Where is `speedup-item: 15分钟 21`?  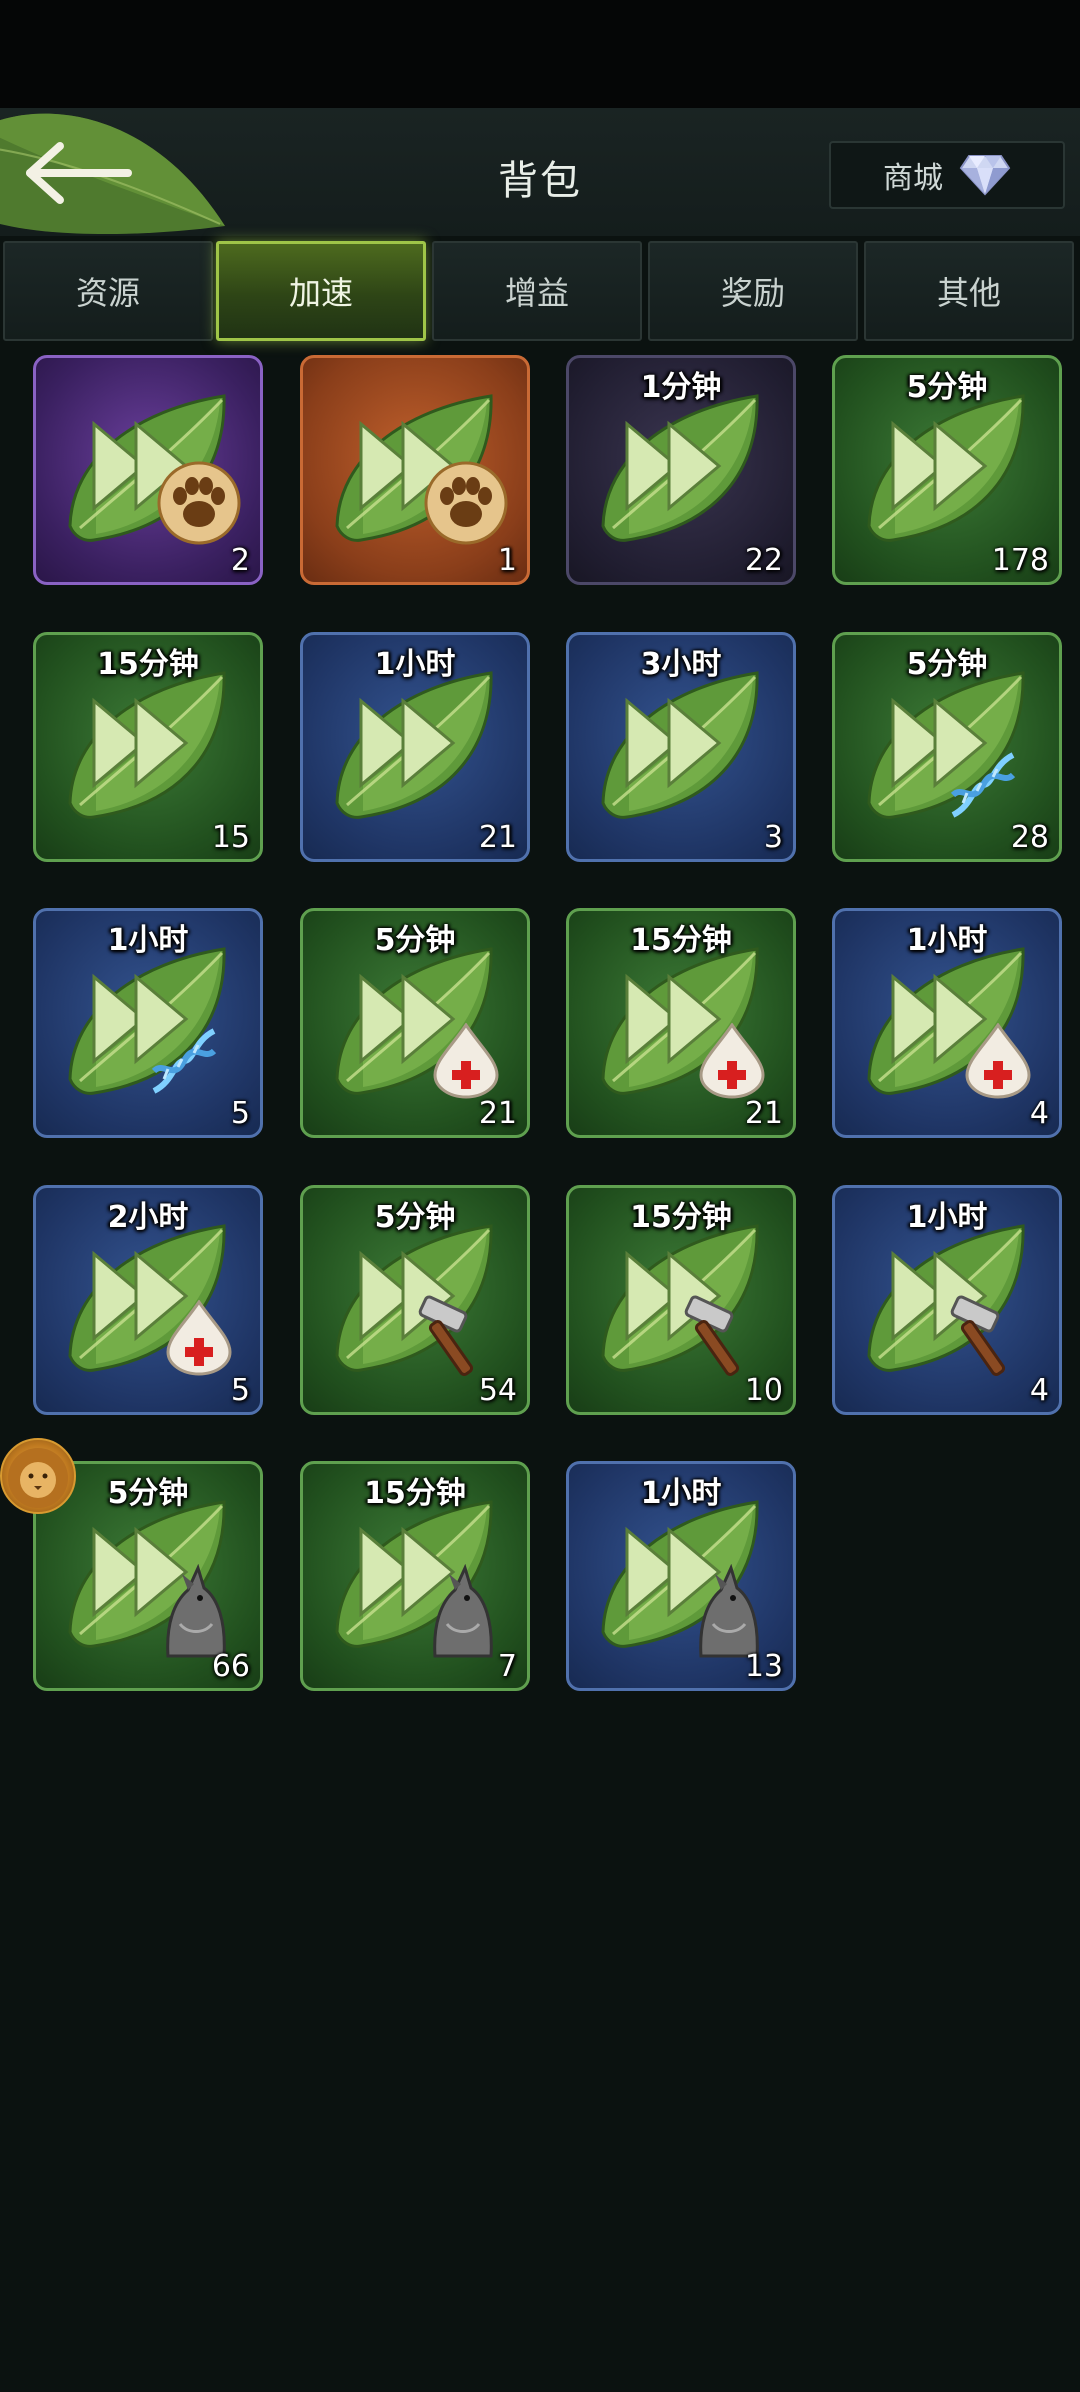 speedup-item: 15分钟 21 is located at coordinates (681, 1023).